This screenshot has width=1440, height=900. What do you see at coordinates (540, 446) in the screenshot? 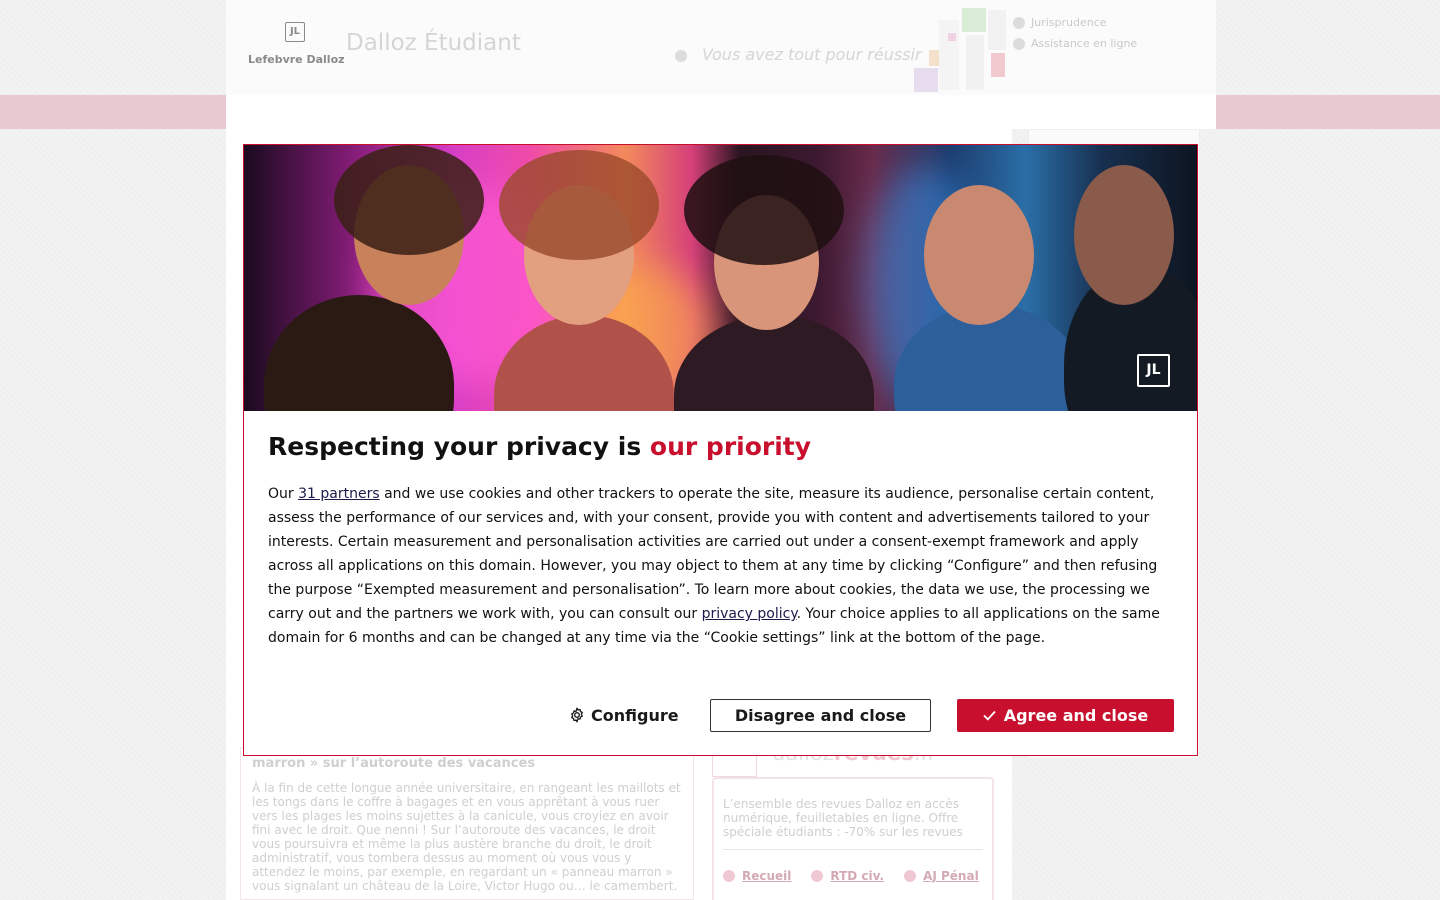
I see `dialog-title: Respecting your privacy is our priority` at bounding box center [540, 446].